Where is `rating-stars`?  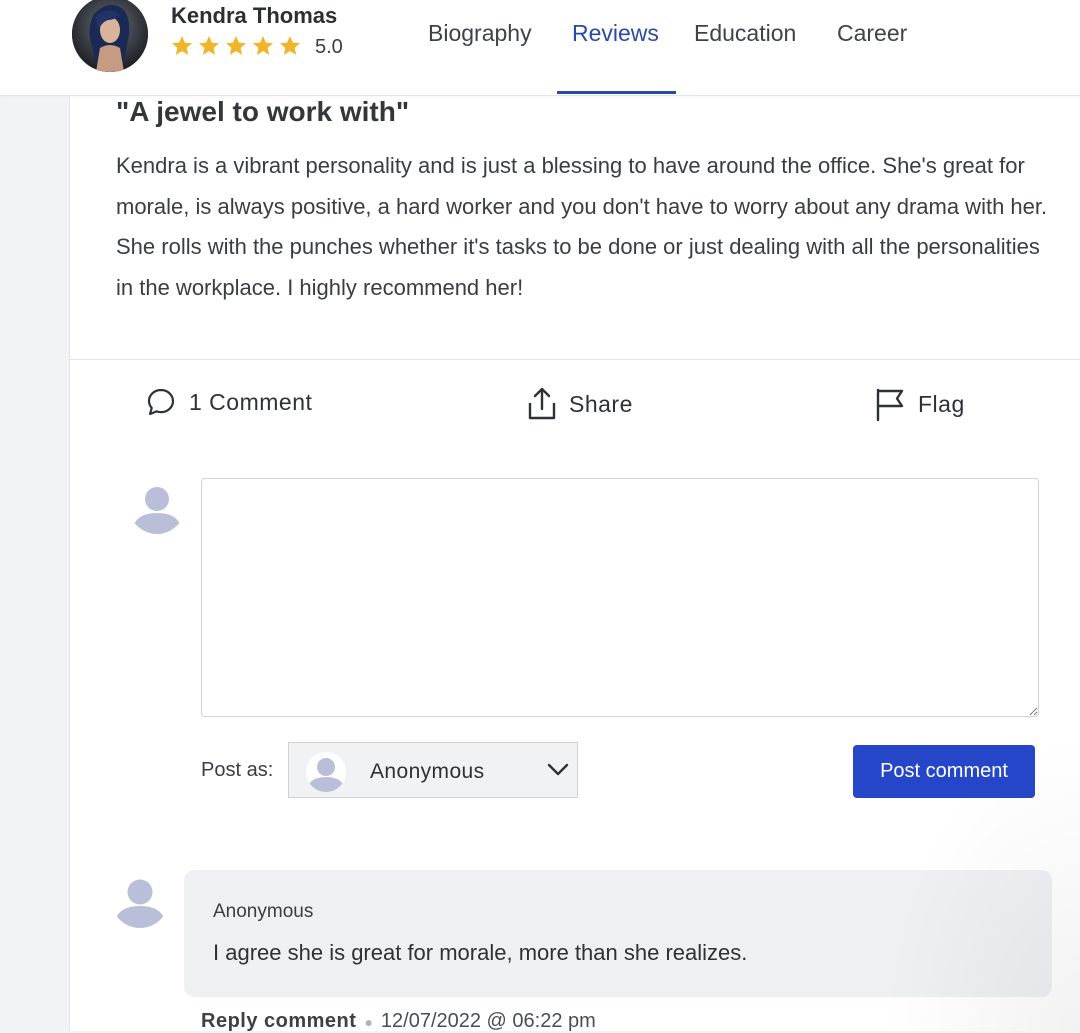 rating-stars is located at coordinates (236, 46).